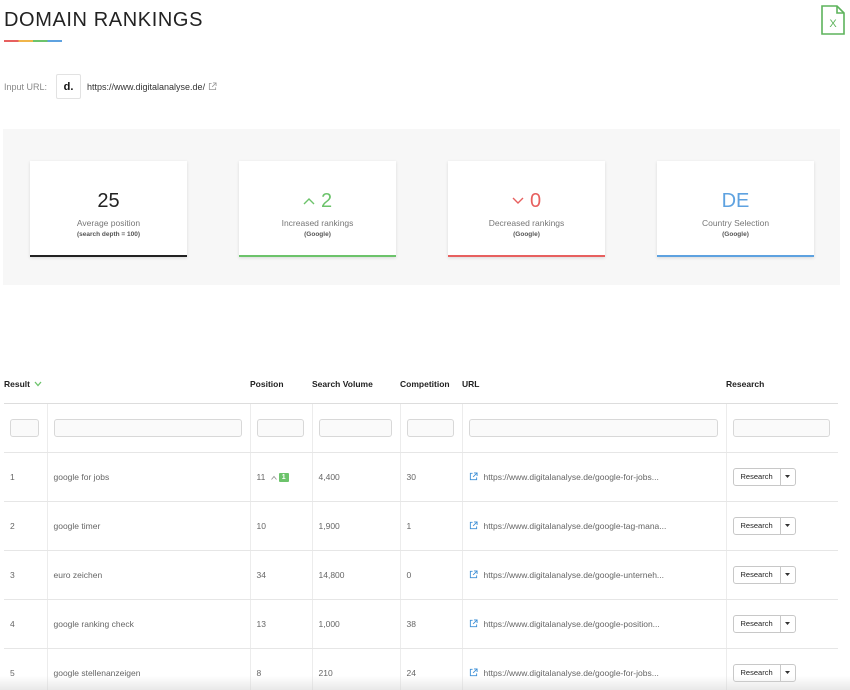  I want to click on stat-card-average-position: 25 Average position (search depth = 100), so click(108, 209).